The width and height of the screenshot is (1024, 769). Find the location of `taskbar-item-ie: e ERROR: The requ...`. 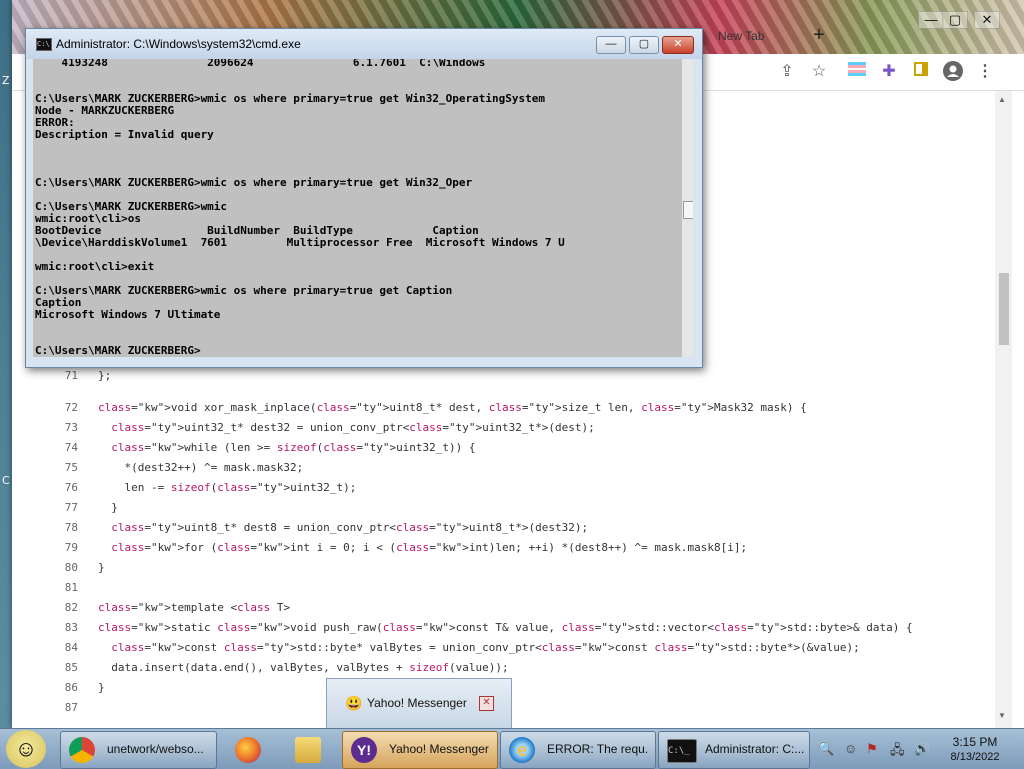

taskbar-item-ie: e ERROR: The requ... is located at coordinates (578, 750).